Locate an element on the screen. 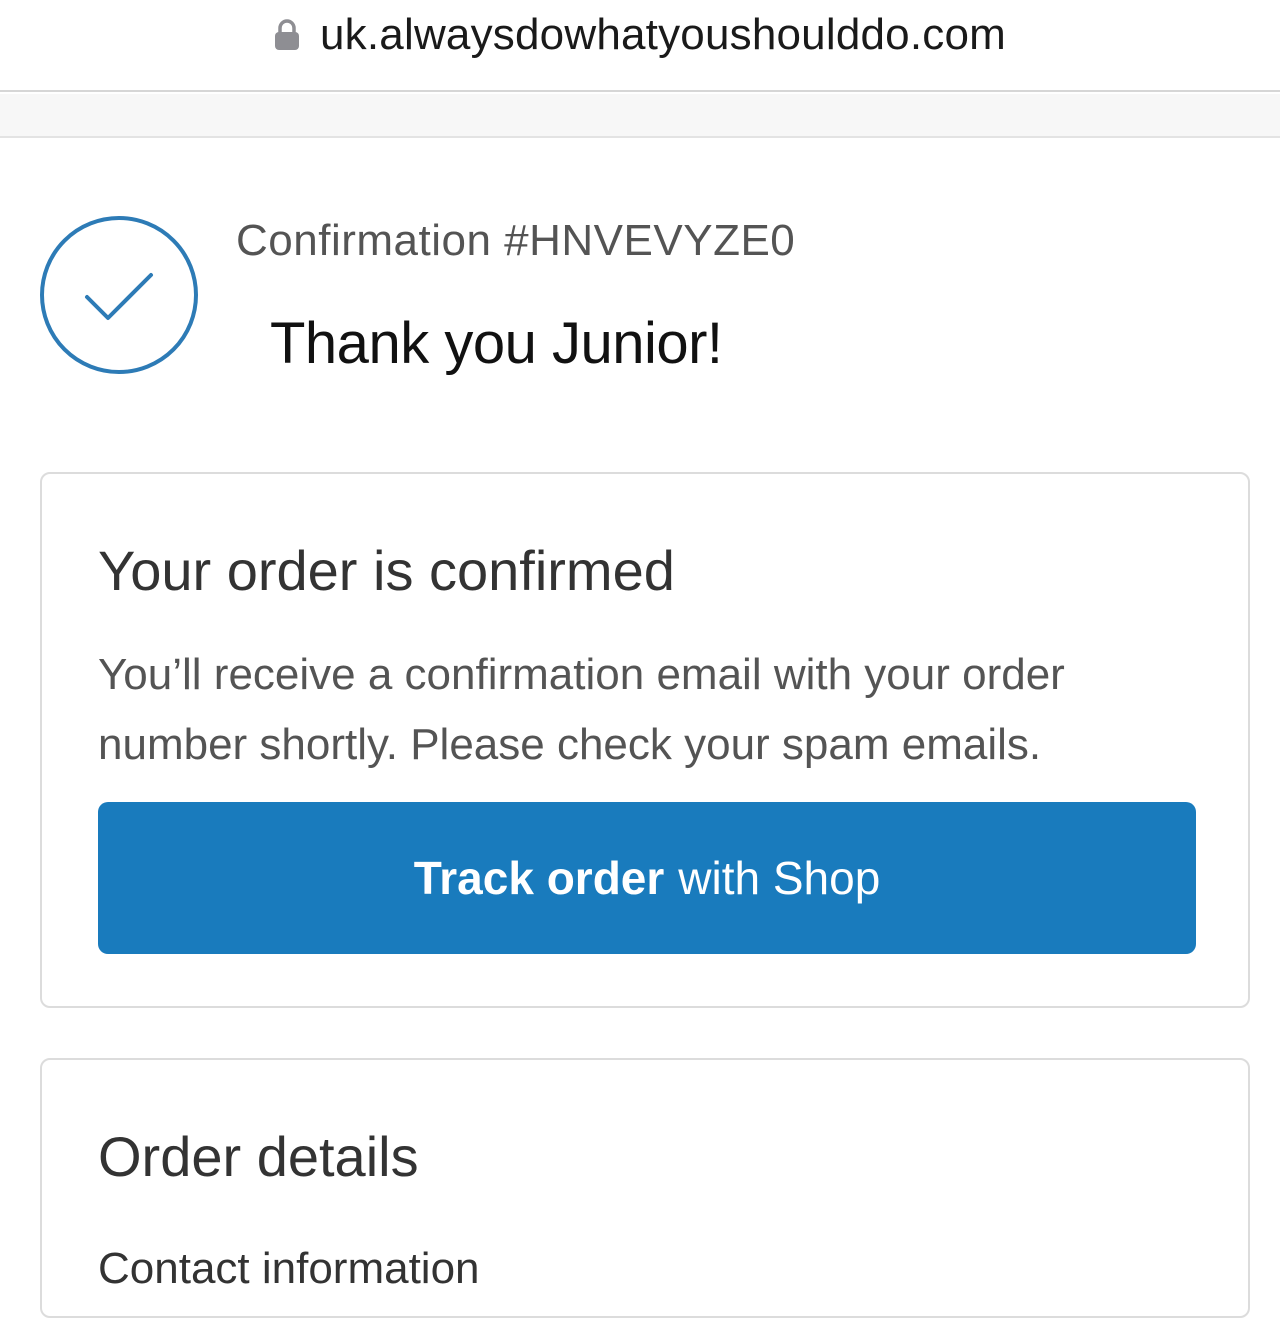  confirmation-number: Confirmation #HNVEVYZE0 is located at coordinates (516, 240).